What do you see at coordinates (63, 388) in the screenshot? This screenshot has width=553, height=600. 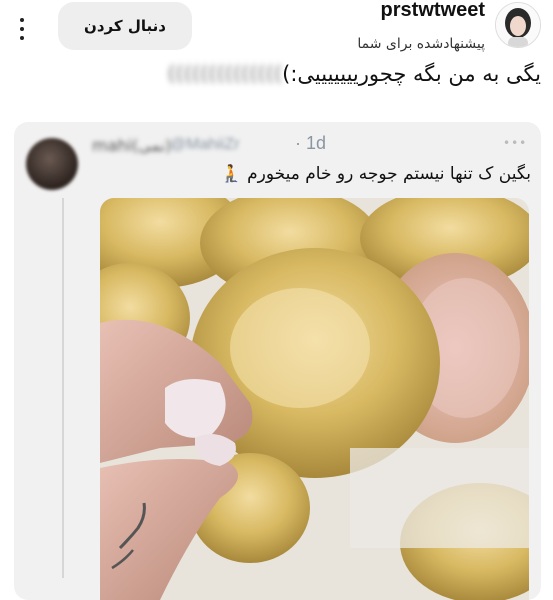 I see `thread-line` at bounding box center [63, 388].